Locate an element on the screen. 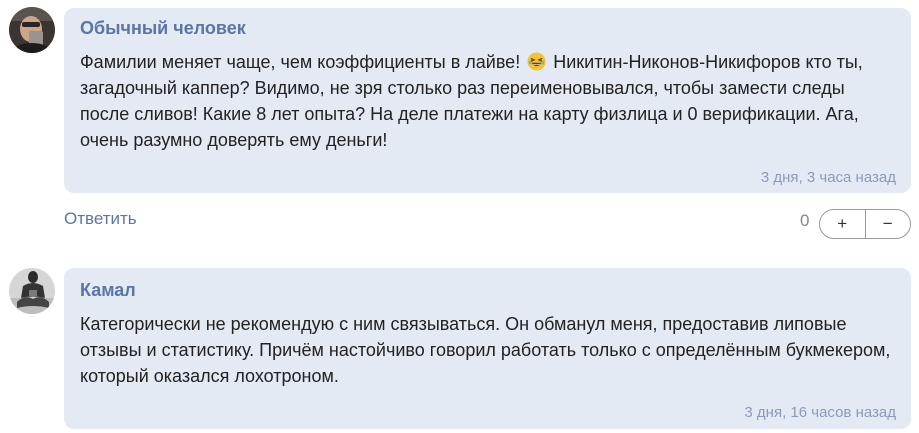 This screenshot has height=433, width=919. comment-timestamp: 3 дня, 3 часа назад is located at coordinates (828, 177).